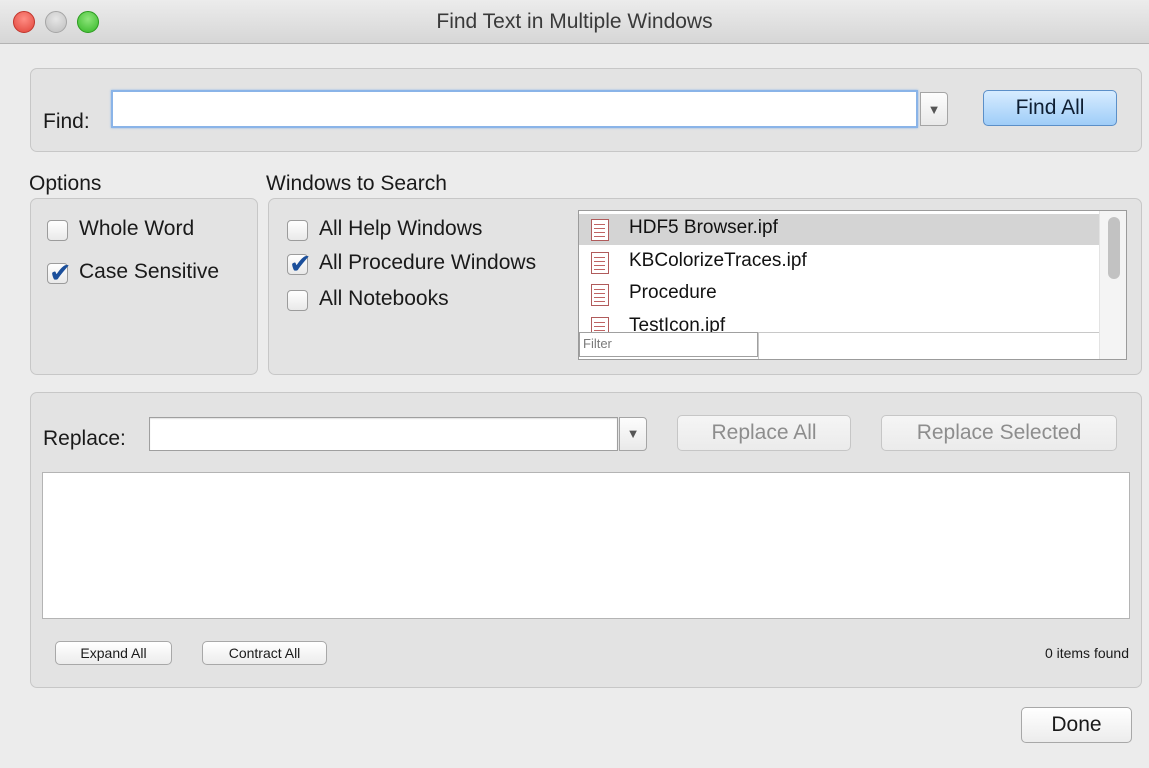 The height and width of the screenshot is (768, 1149). What do you see at coordinates (137, 228) in the screenshot?
I see `whole-word-label: Whole Word` at bounding box center [137, 228].